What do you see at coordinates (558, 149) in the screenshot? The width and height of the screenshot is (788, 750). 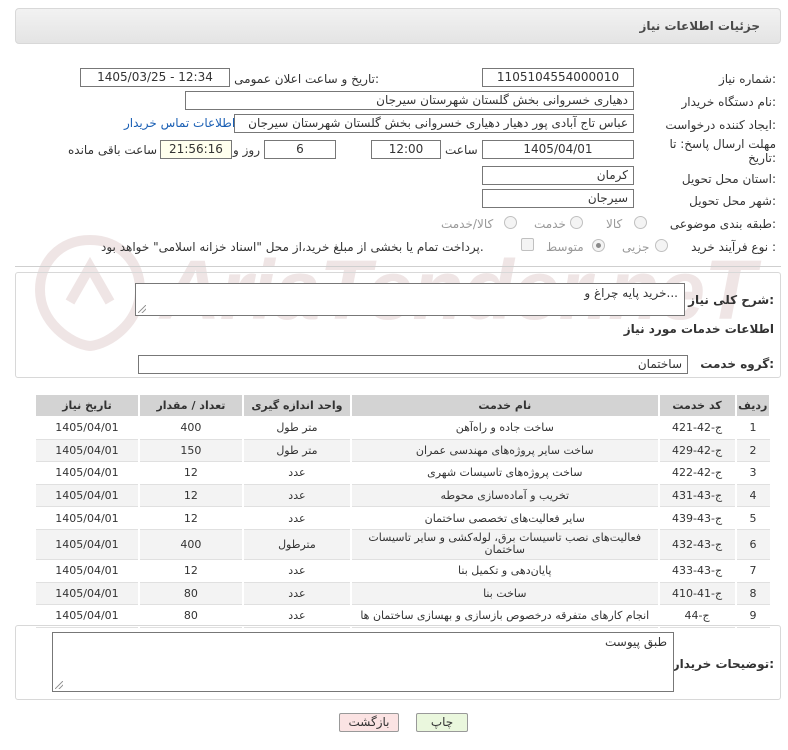 I see `deadline-date-field: 1405/04/01` at bounding box center [558, 149].